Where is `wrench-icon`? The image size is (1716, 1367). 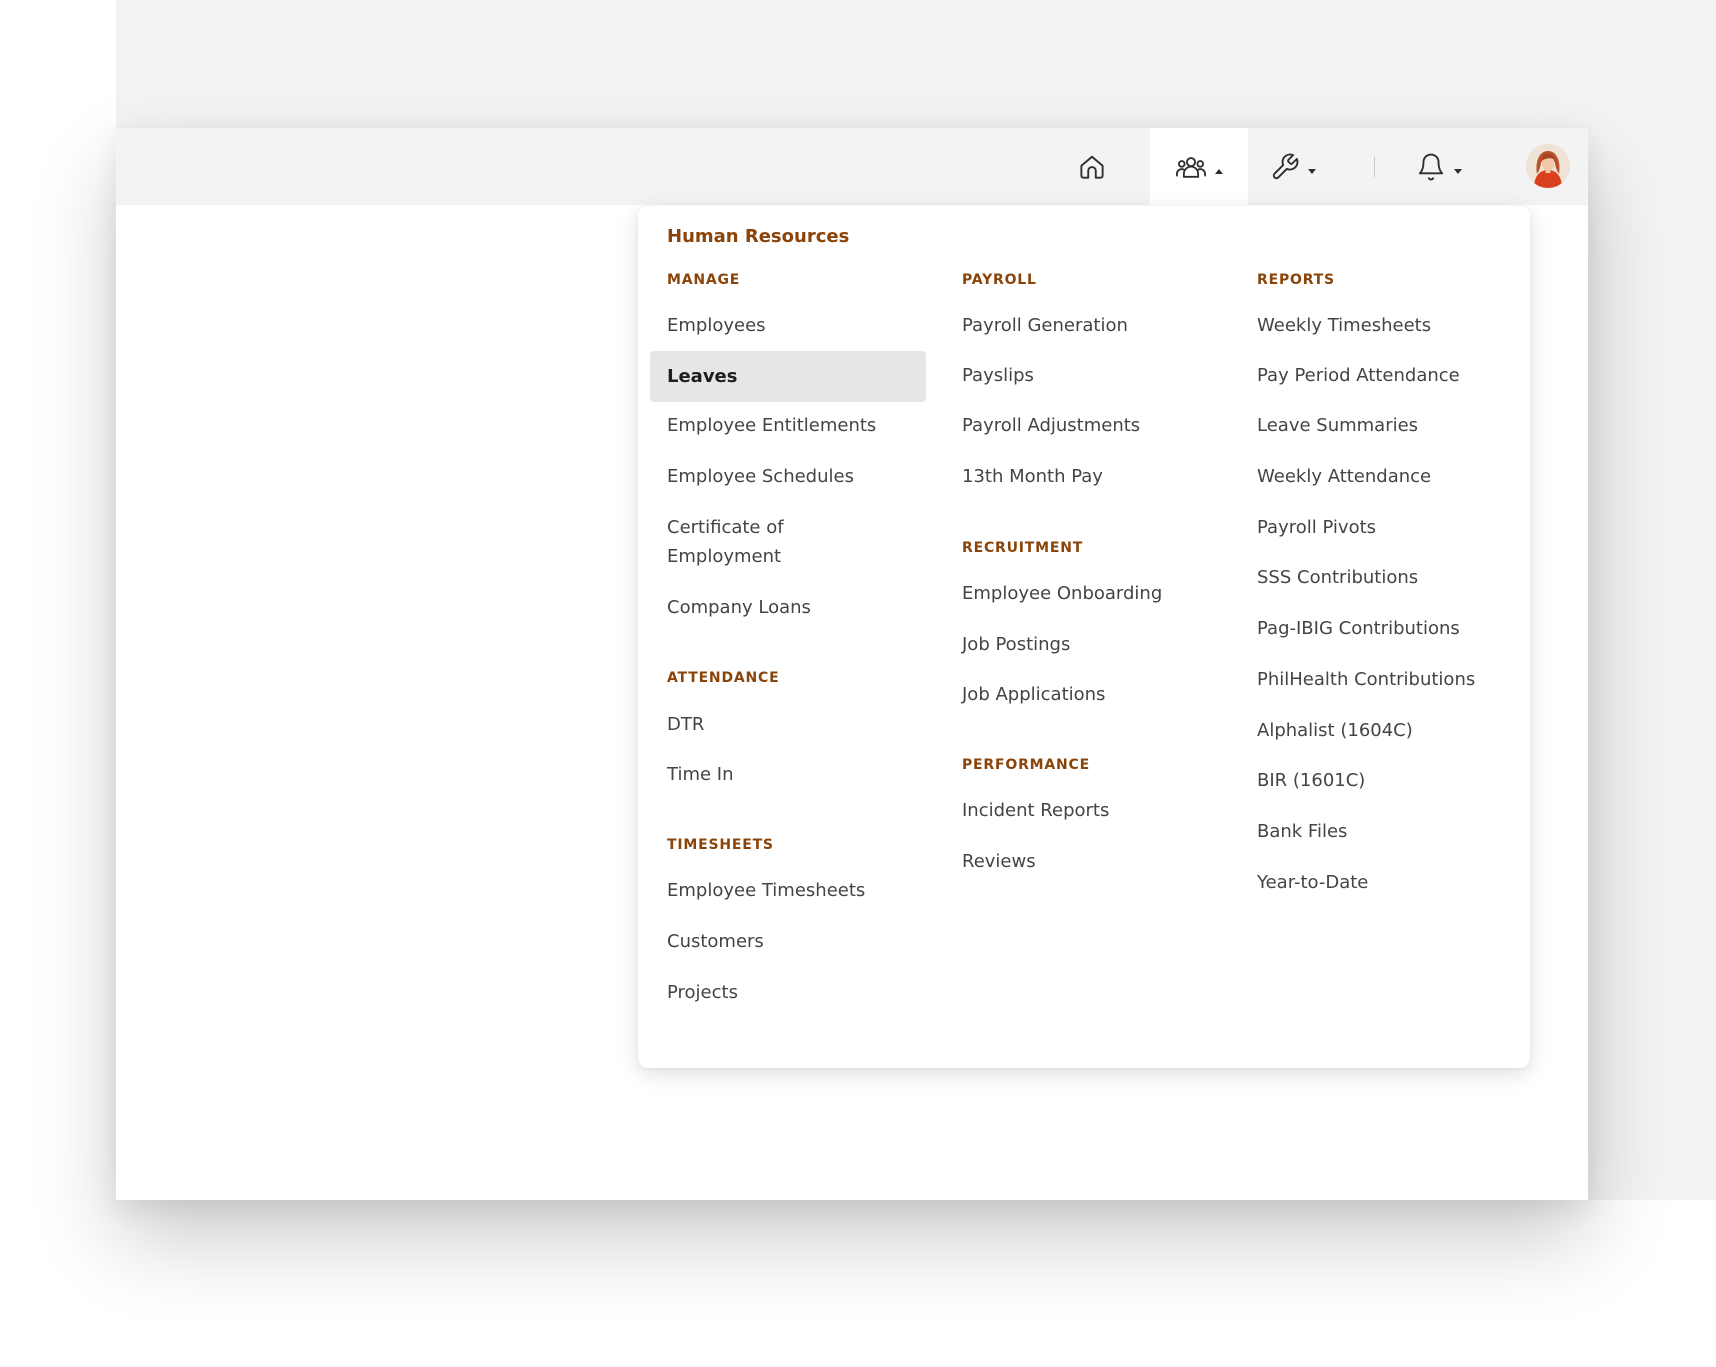
wrench-icon is located at coordinates (1285, 167).